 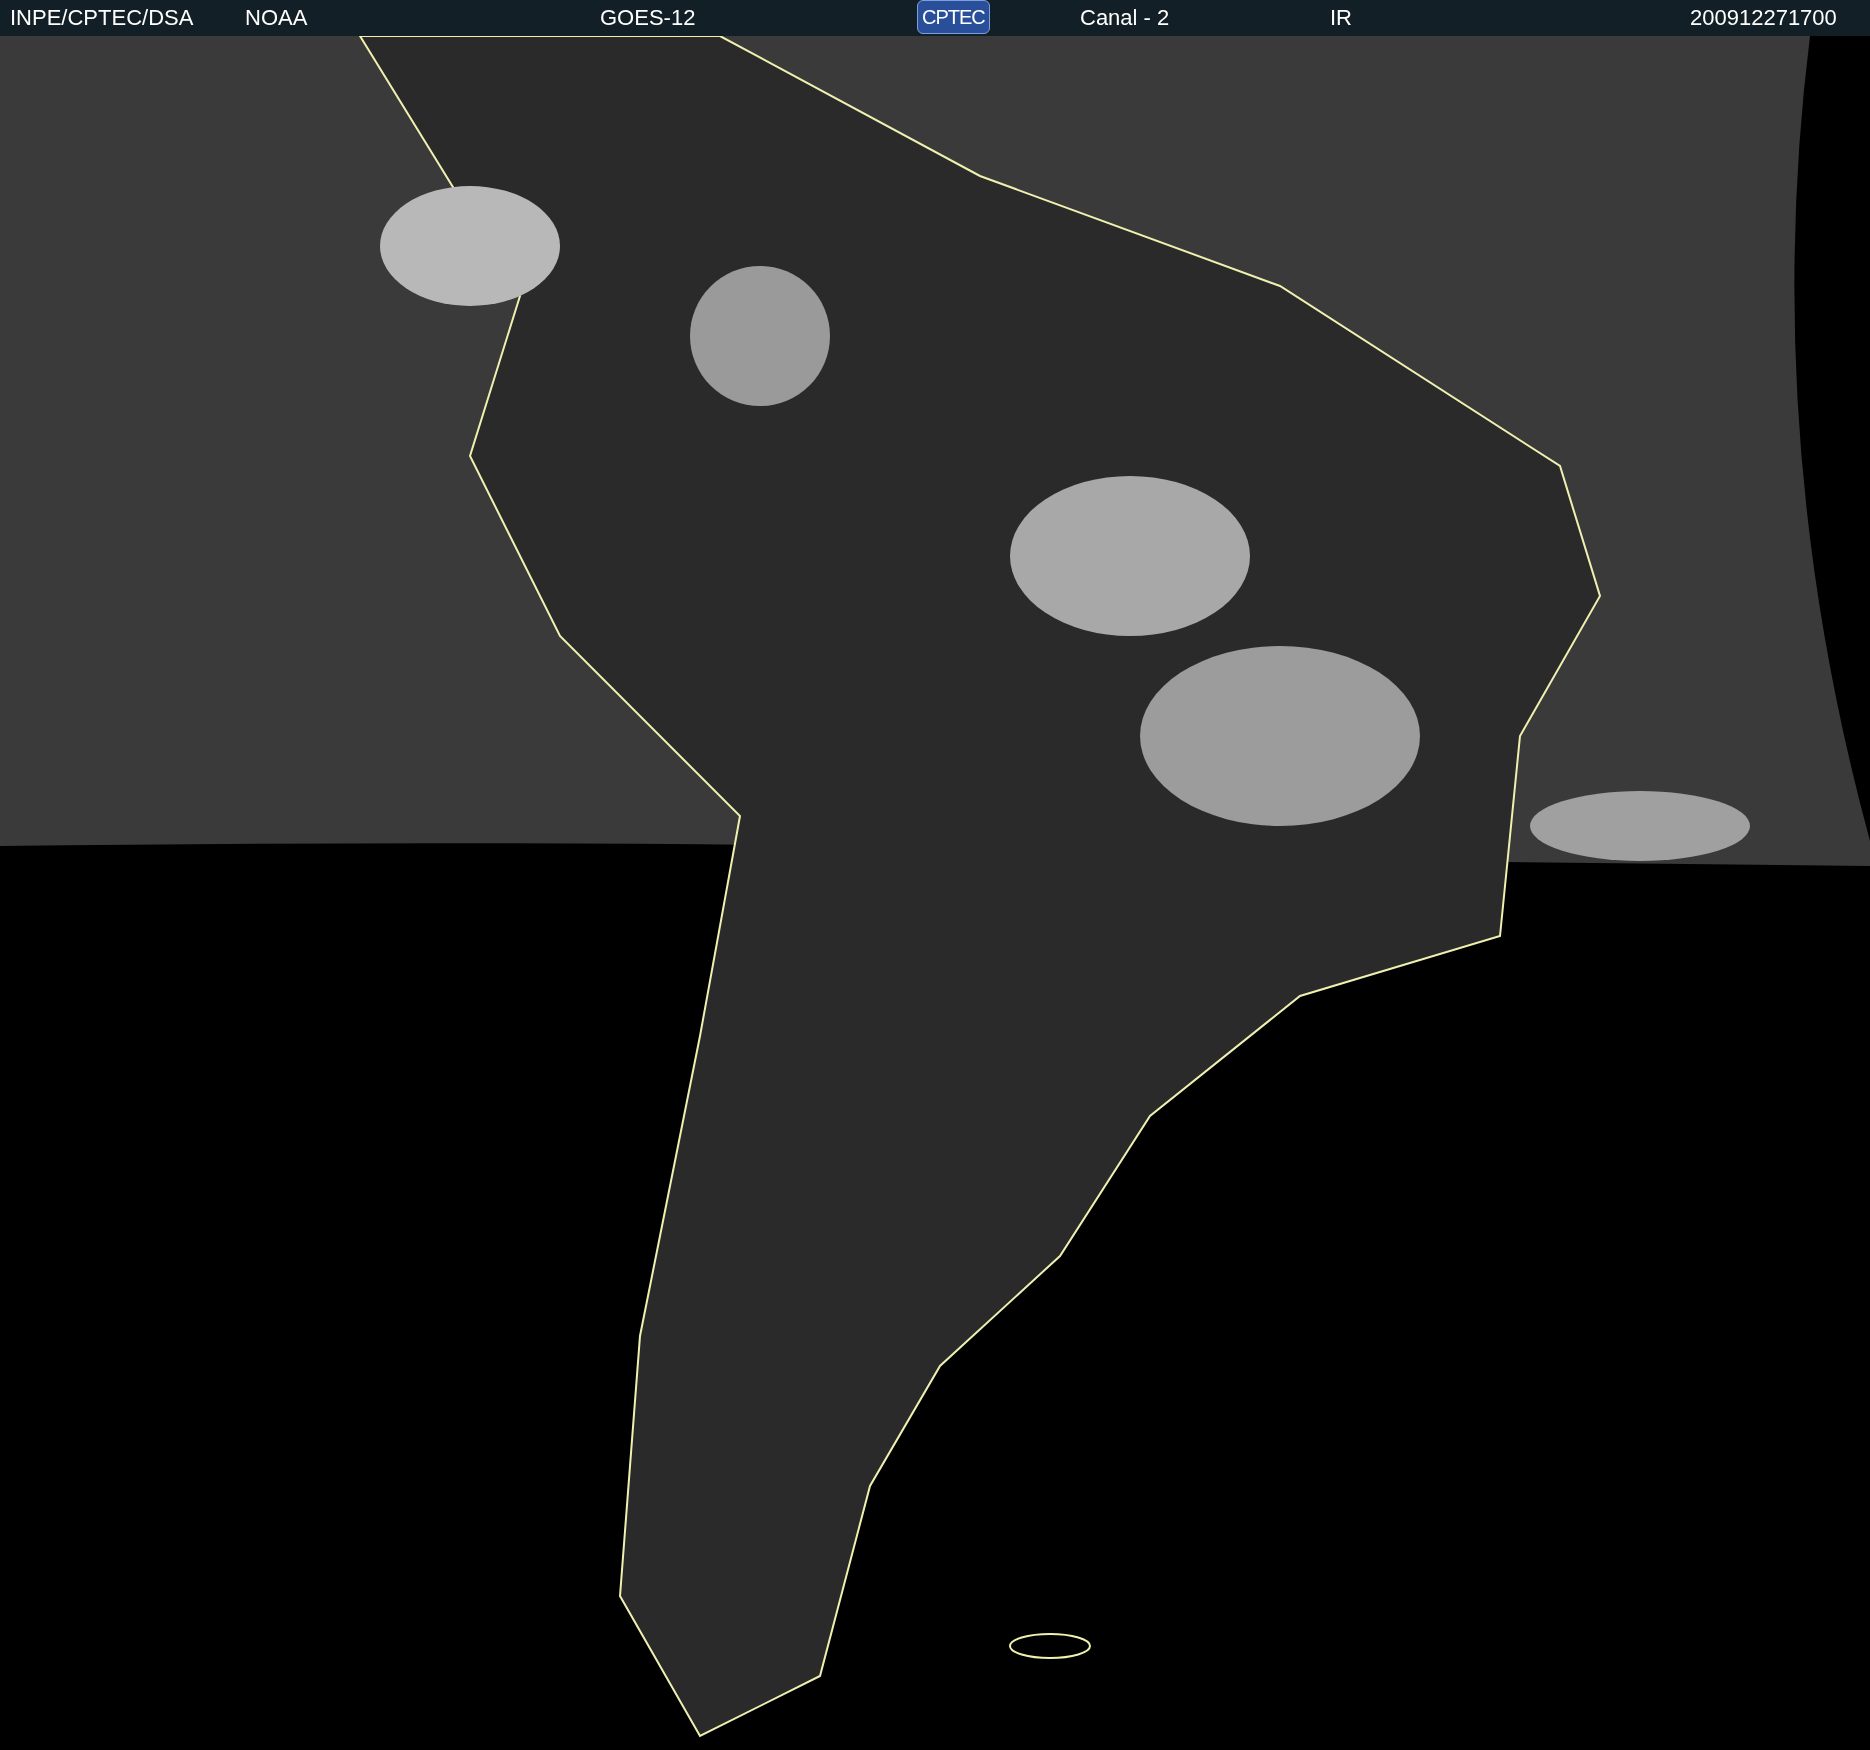 What do you see at coordinates (953, 17) in the screenshot?
I see `cptec-logo: CPTEC` at bounding box center [953, 17].